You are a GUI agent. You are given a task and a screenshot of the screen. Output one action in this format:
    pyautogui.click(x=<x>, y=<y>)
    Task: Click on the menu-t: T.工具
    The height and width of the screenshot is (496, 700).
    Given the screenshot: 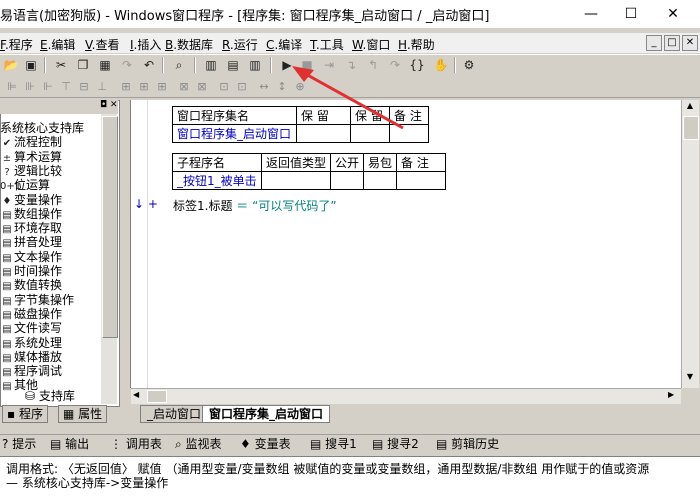 What is the action you would take?
    pyautogui.click(x=327, y=44)
    